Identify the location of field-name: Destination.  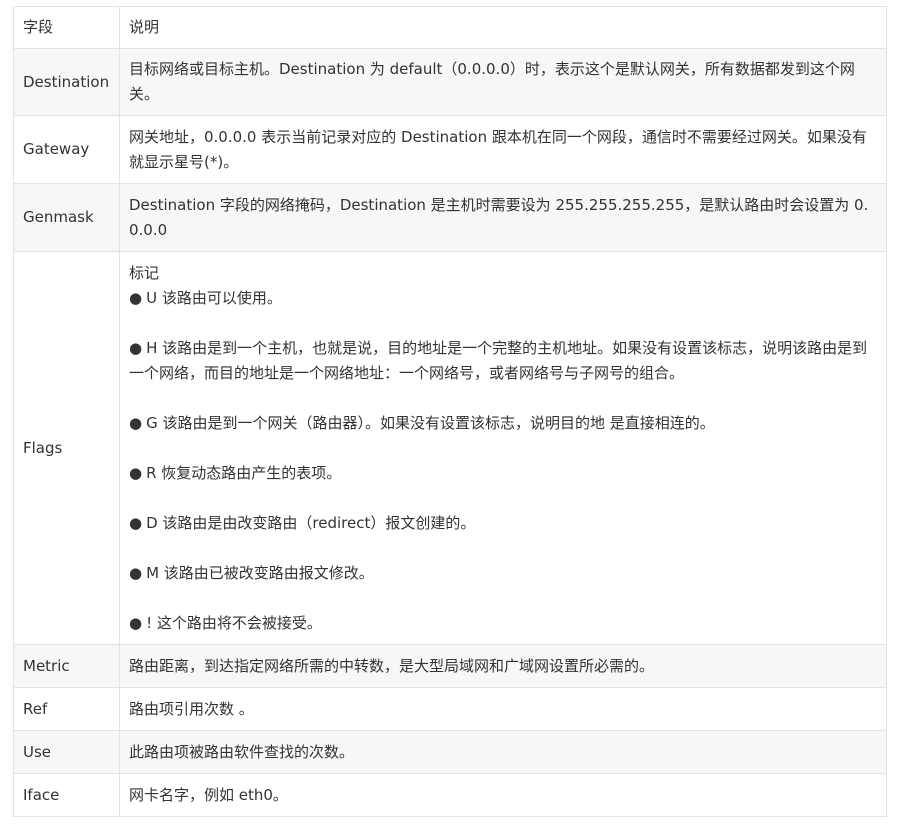
(66, 82).